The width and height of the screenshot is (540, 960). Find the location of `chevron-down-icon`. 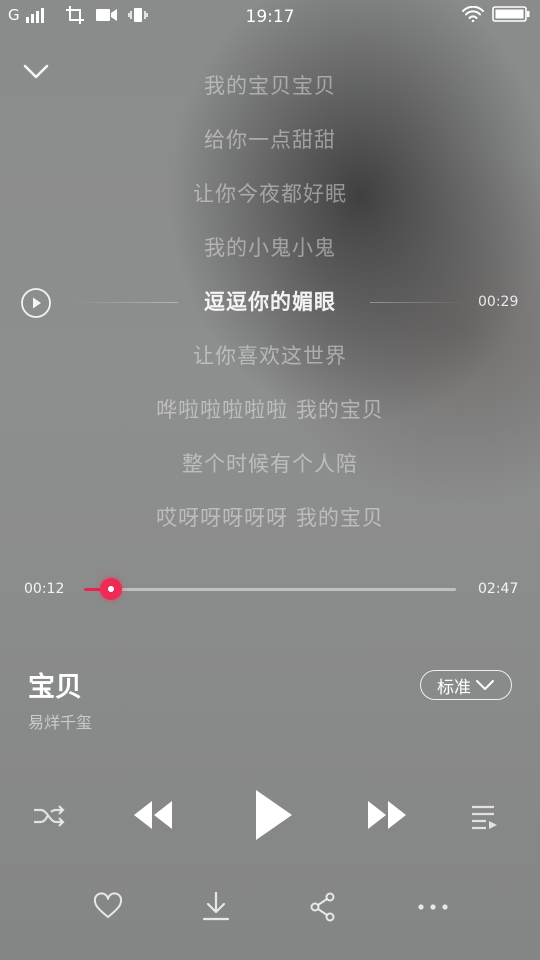

chevron-down-icon is located at coordinates (485, 685).